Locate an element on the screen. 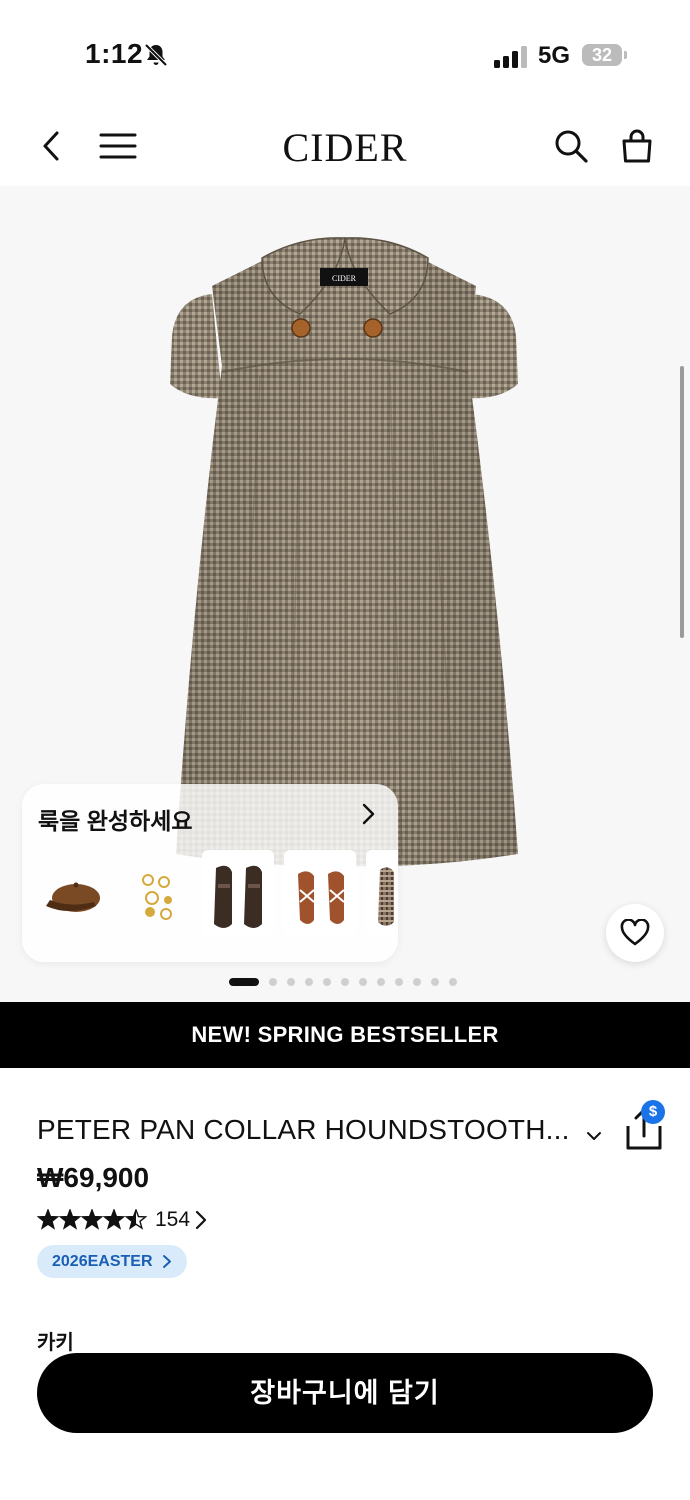 The height and width of the screenshot is (1500, 690). carousel-pagination is located at coordinates (345, 984).